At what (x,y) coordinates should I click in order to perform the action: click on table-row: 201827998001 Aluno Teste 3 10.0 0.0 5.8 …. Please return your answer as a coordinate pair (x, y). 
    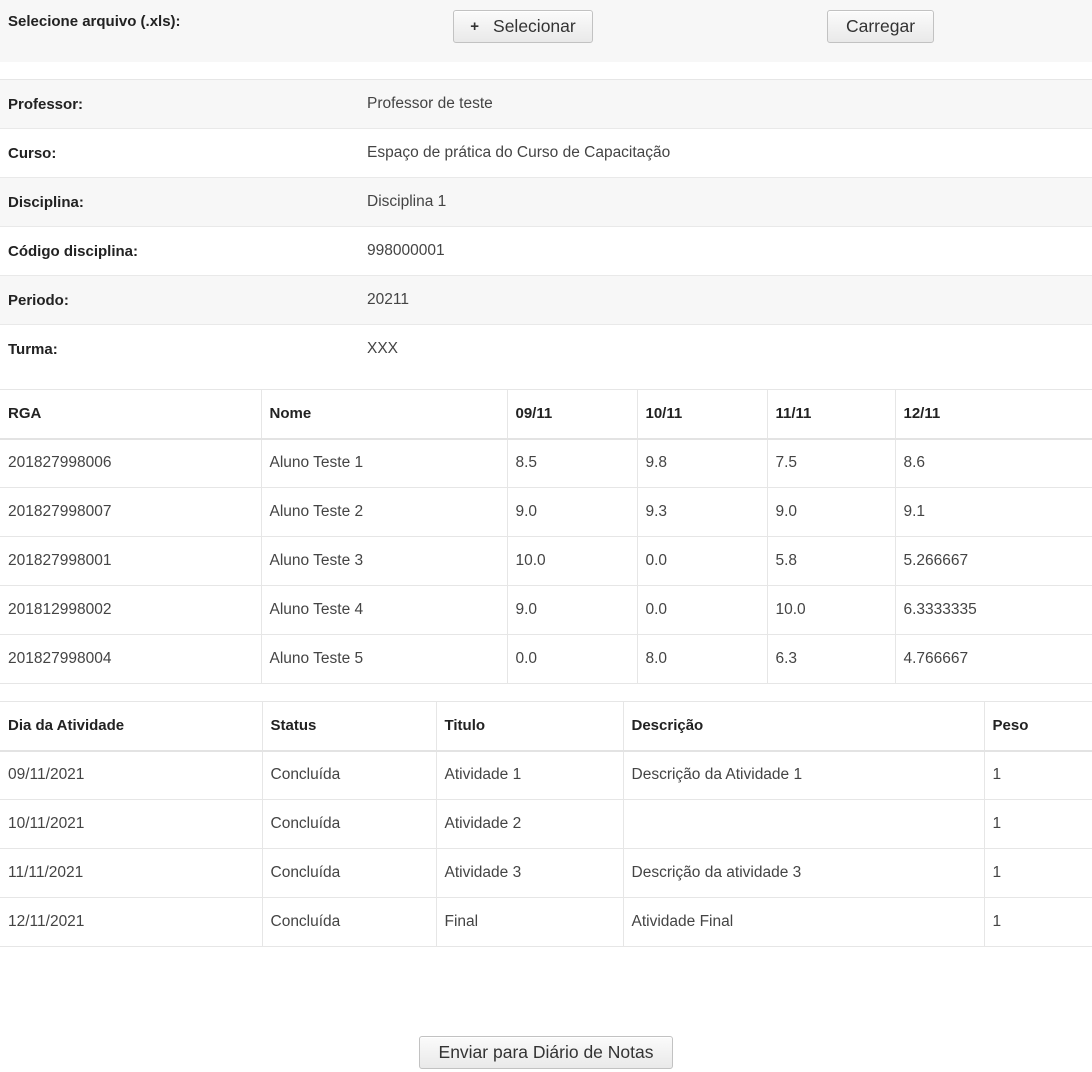
    Looking at the image, I should click on (546, 561).